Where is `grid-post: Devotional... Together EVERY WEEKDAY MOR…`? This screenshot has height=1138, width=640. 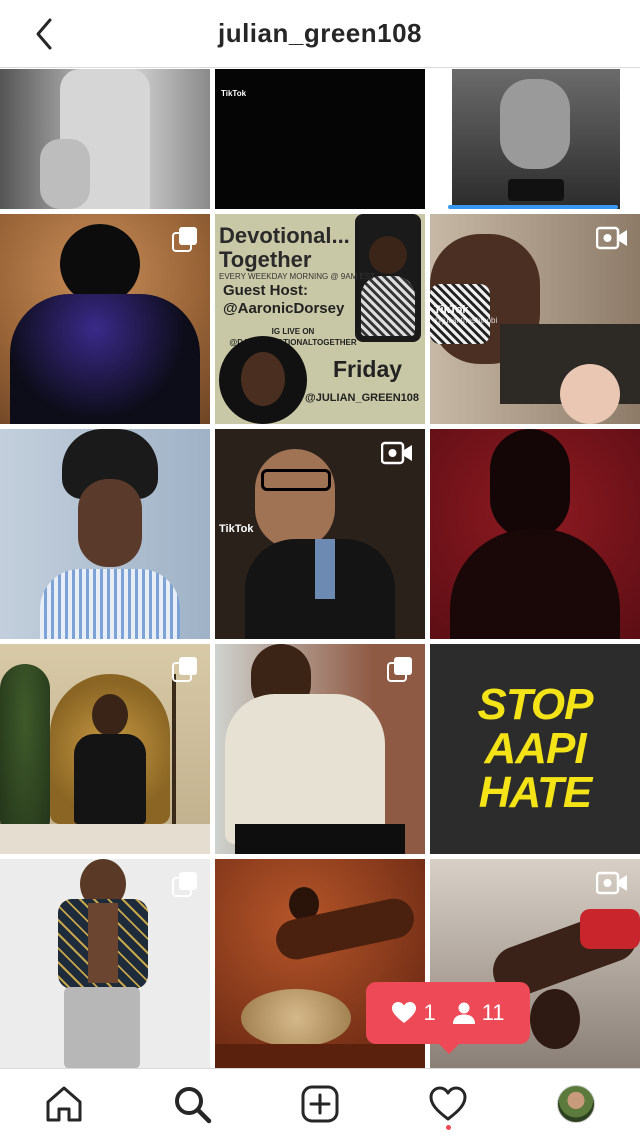 grid-post: Devotional... Together EVERY WEEKDAY MOR… is located at coordinates (320, 319).